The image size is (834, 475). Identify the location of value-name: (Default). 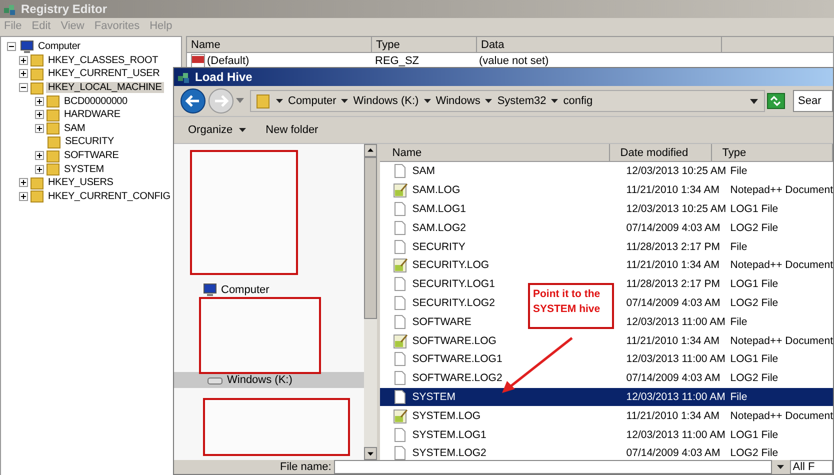
(228, 61).